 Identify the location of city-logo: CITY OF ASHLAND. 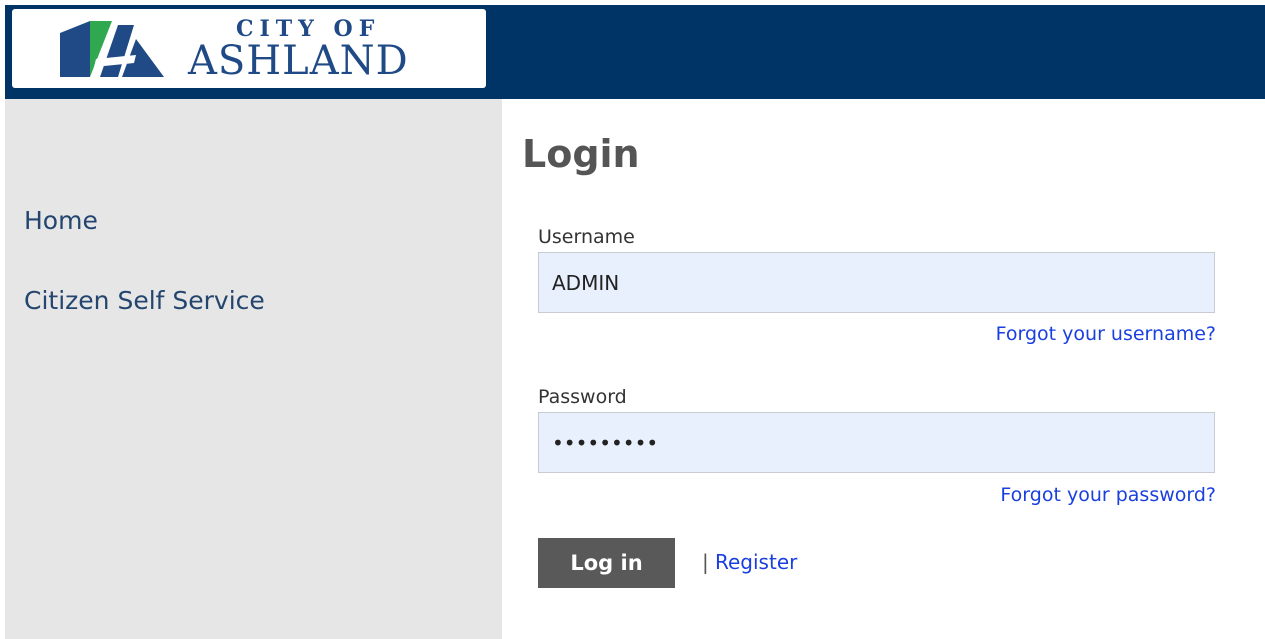
(249, 48).